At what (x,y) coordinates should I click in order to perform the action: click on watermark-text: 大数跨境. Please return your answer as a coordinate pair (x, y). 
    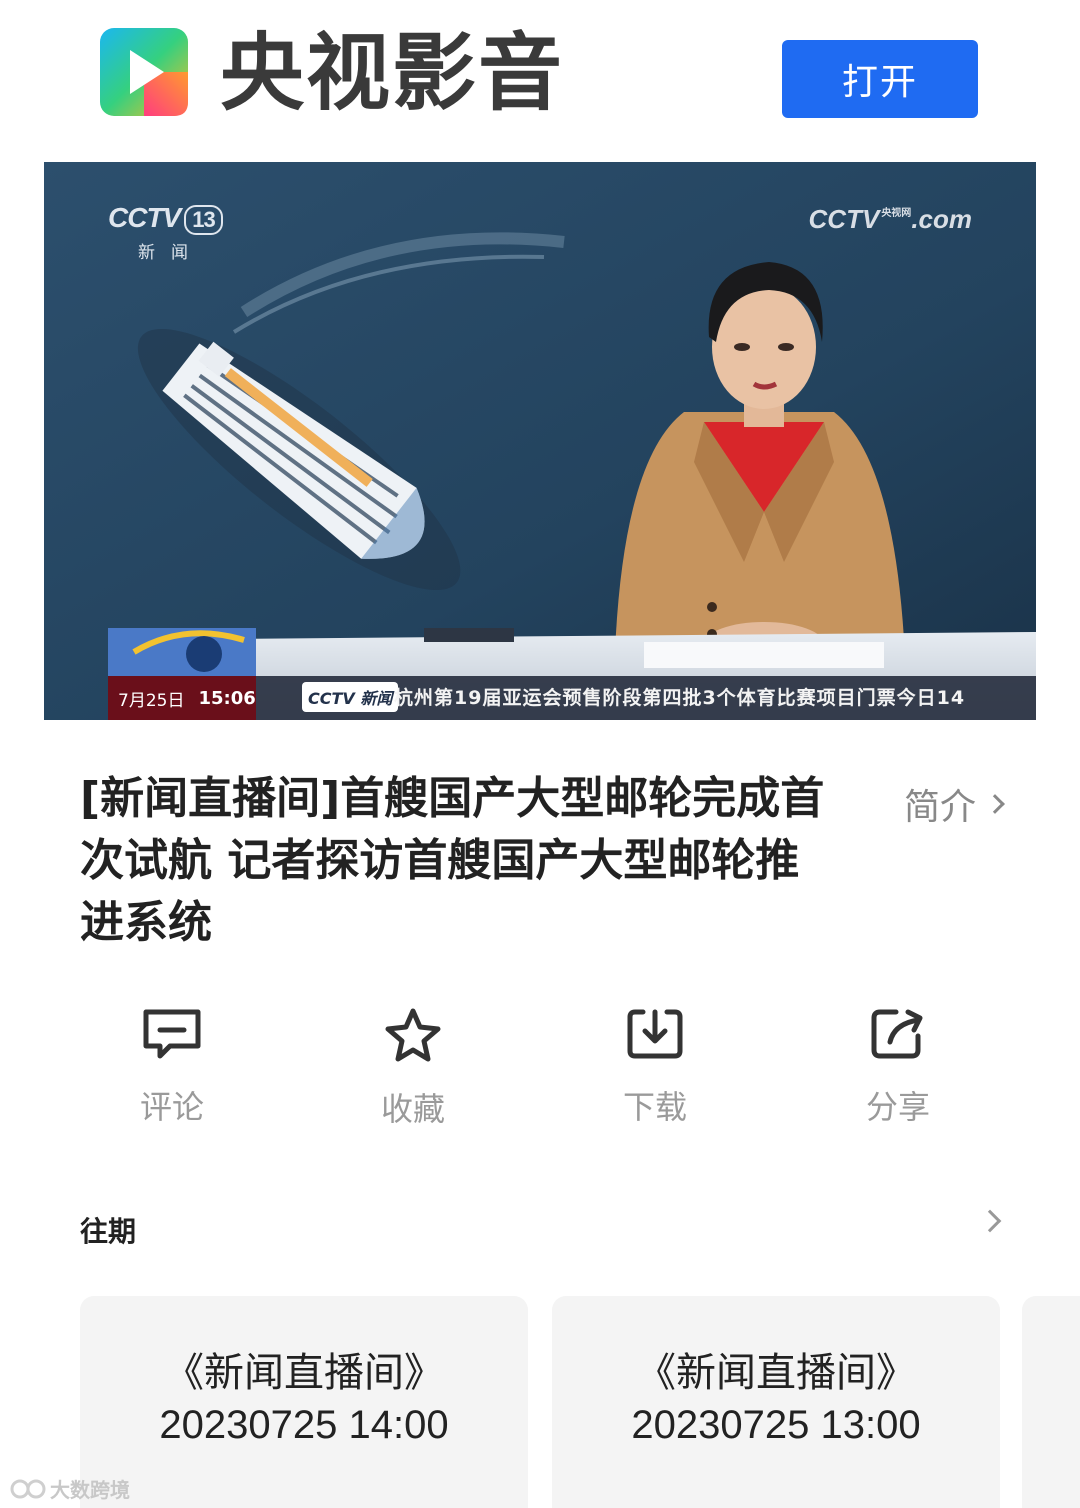
    Looking at the image, I should click on (90, 1490).